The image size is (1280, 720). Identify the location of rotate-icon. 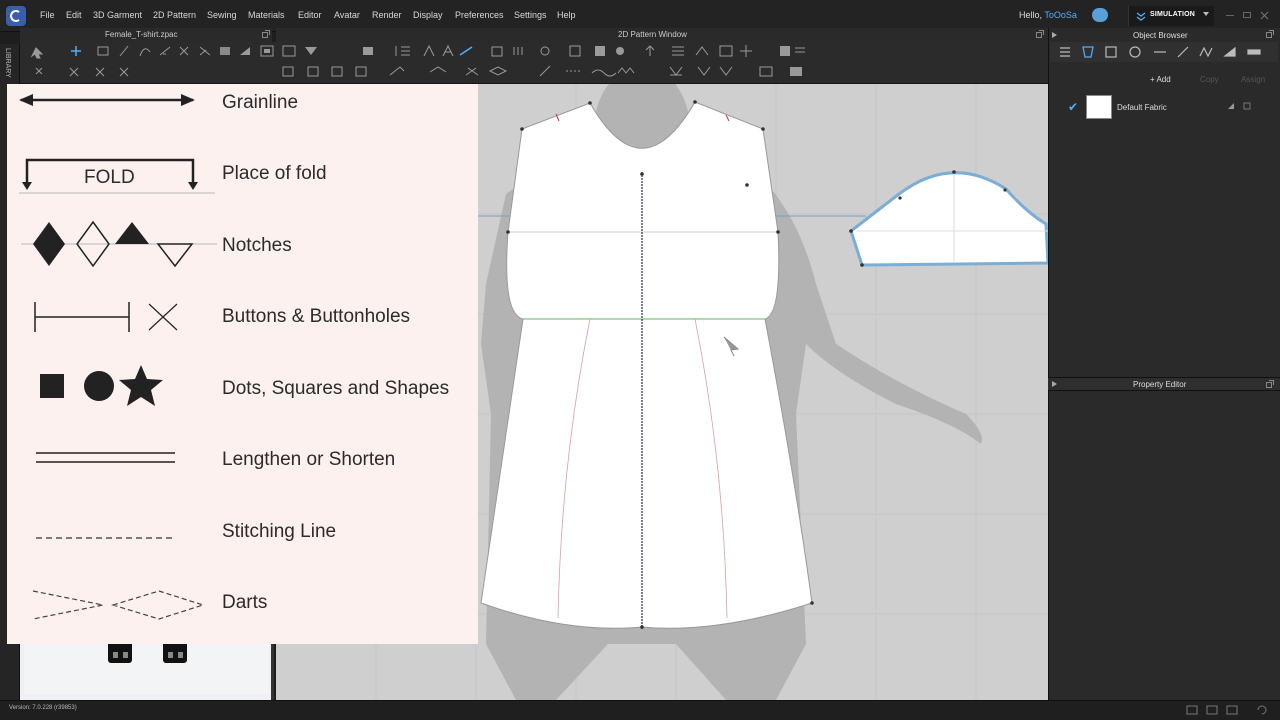
(337, 71).